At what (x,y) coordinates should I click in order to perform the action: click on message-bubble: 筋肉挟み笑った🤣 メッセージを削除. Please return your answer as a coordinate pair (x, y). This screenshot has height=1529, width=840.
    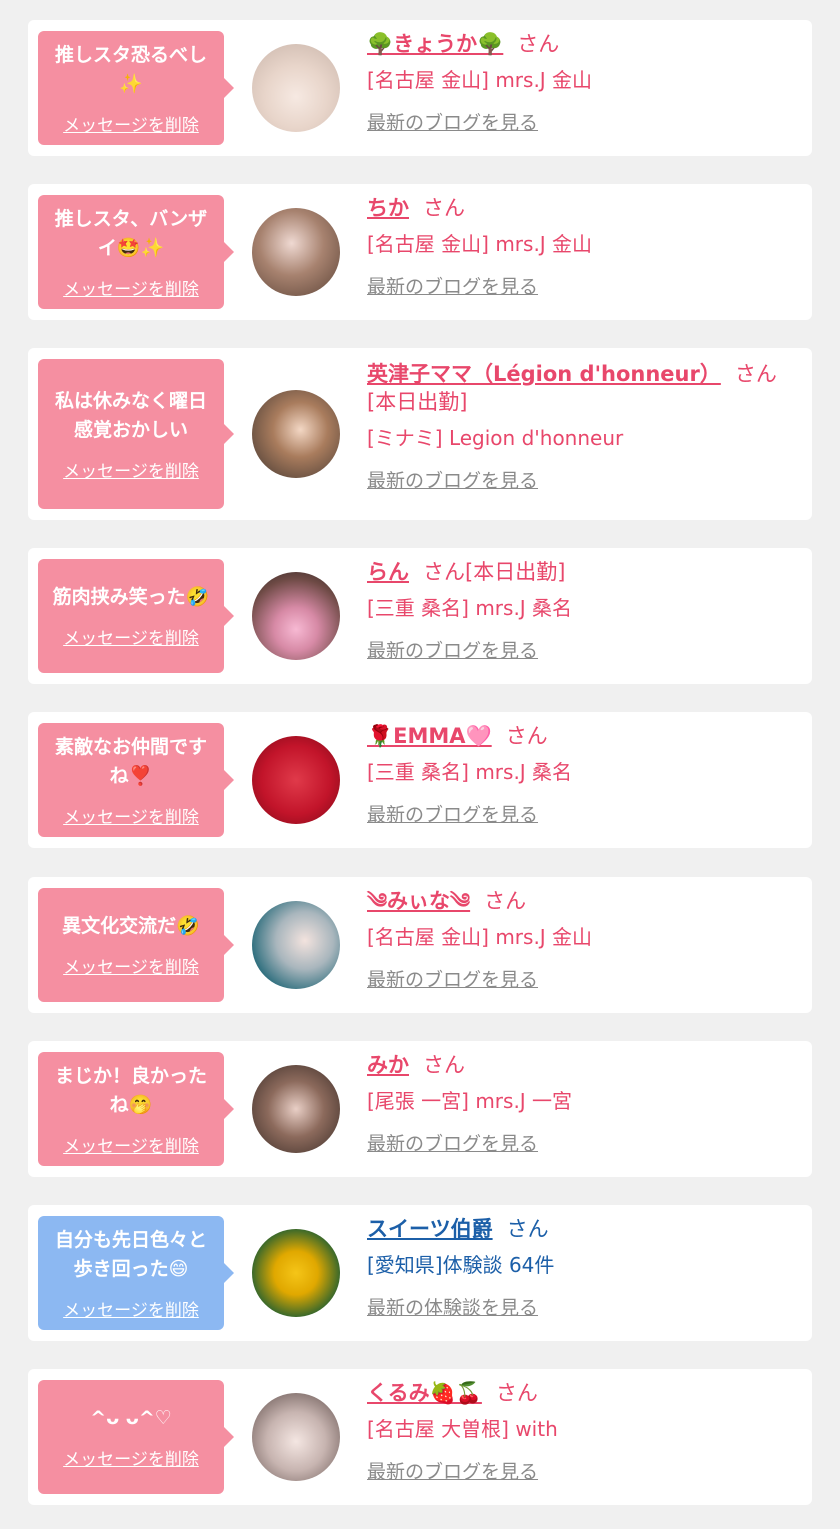
    Looking at the image, I should click on (136, 616).